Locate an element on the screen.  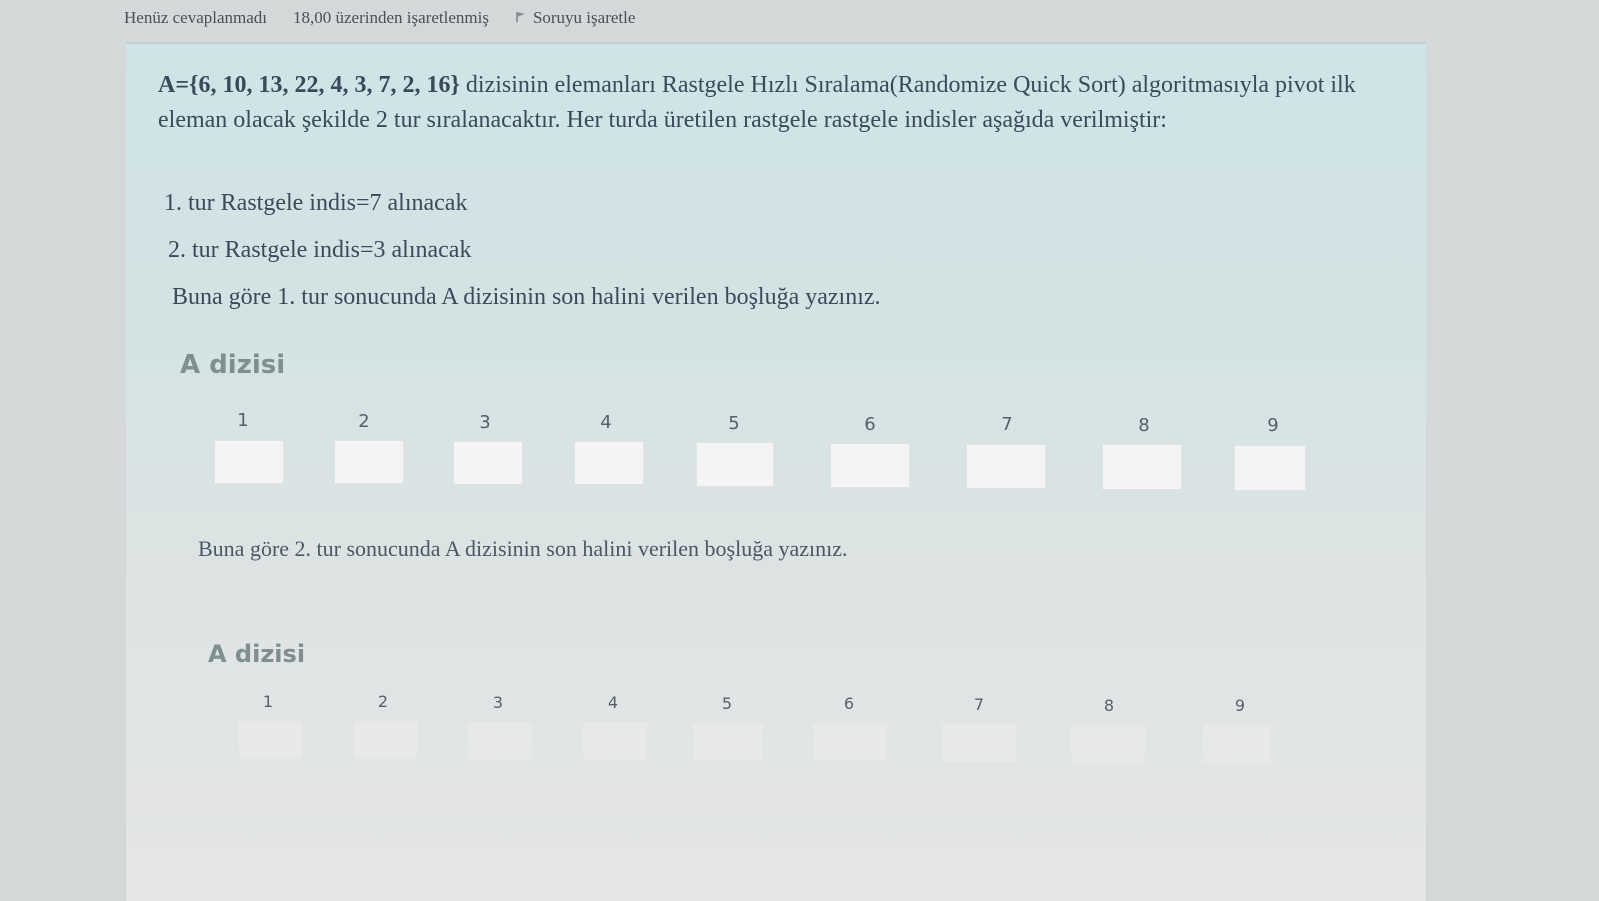
array-1-col-1: 1 is located at coordinates (243, 420).